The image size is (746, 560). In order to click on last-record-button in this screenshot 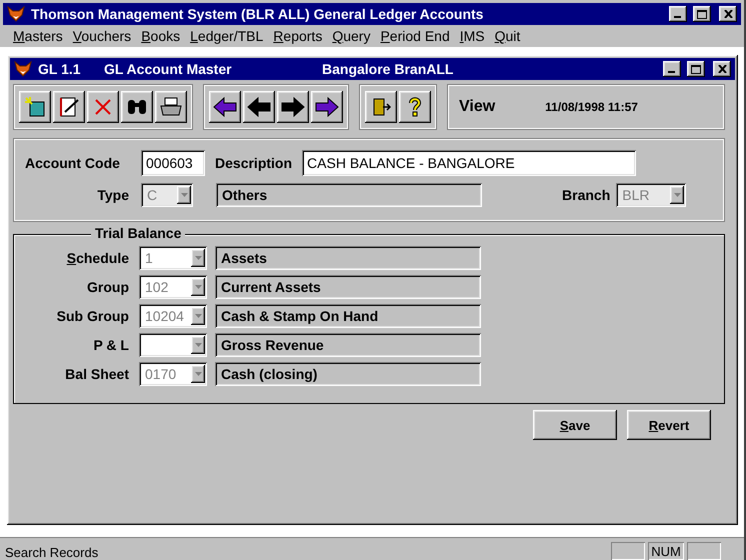, I will do `click(327, 107)`.